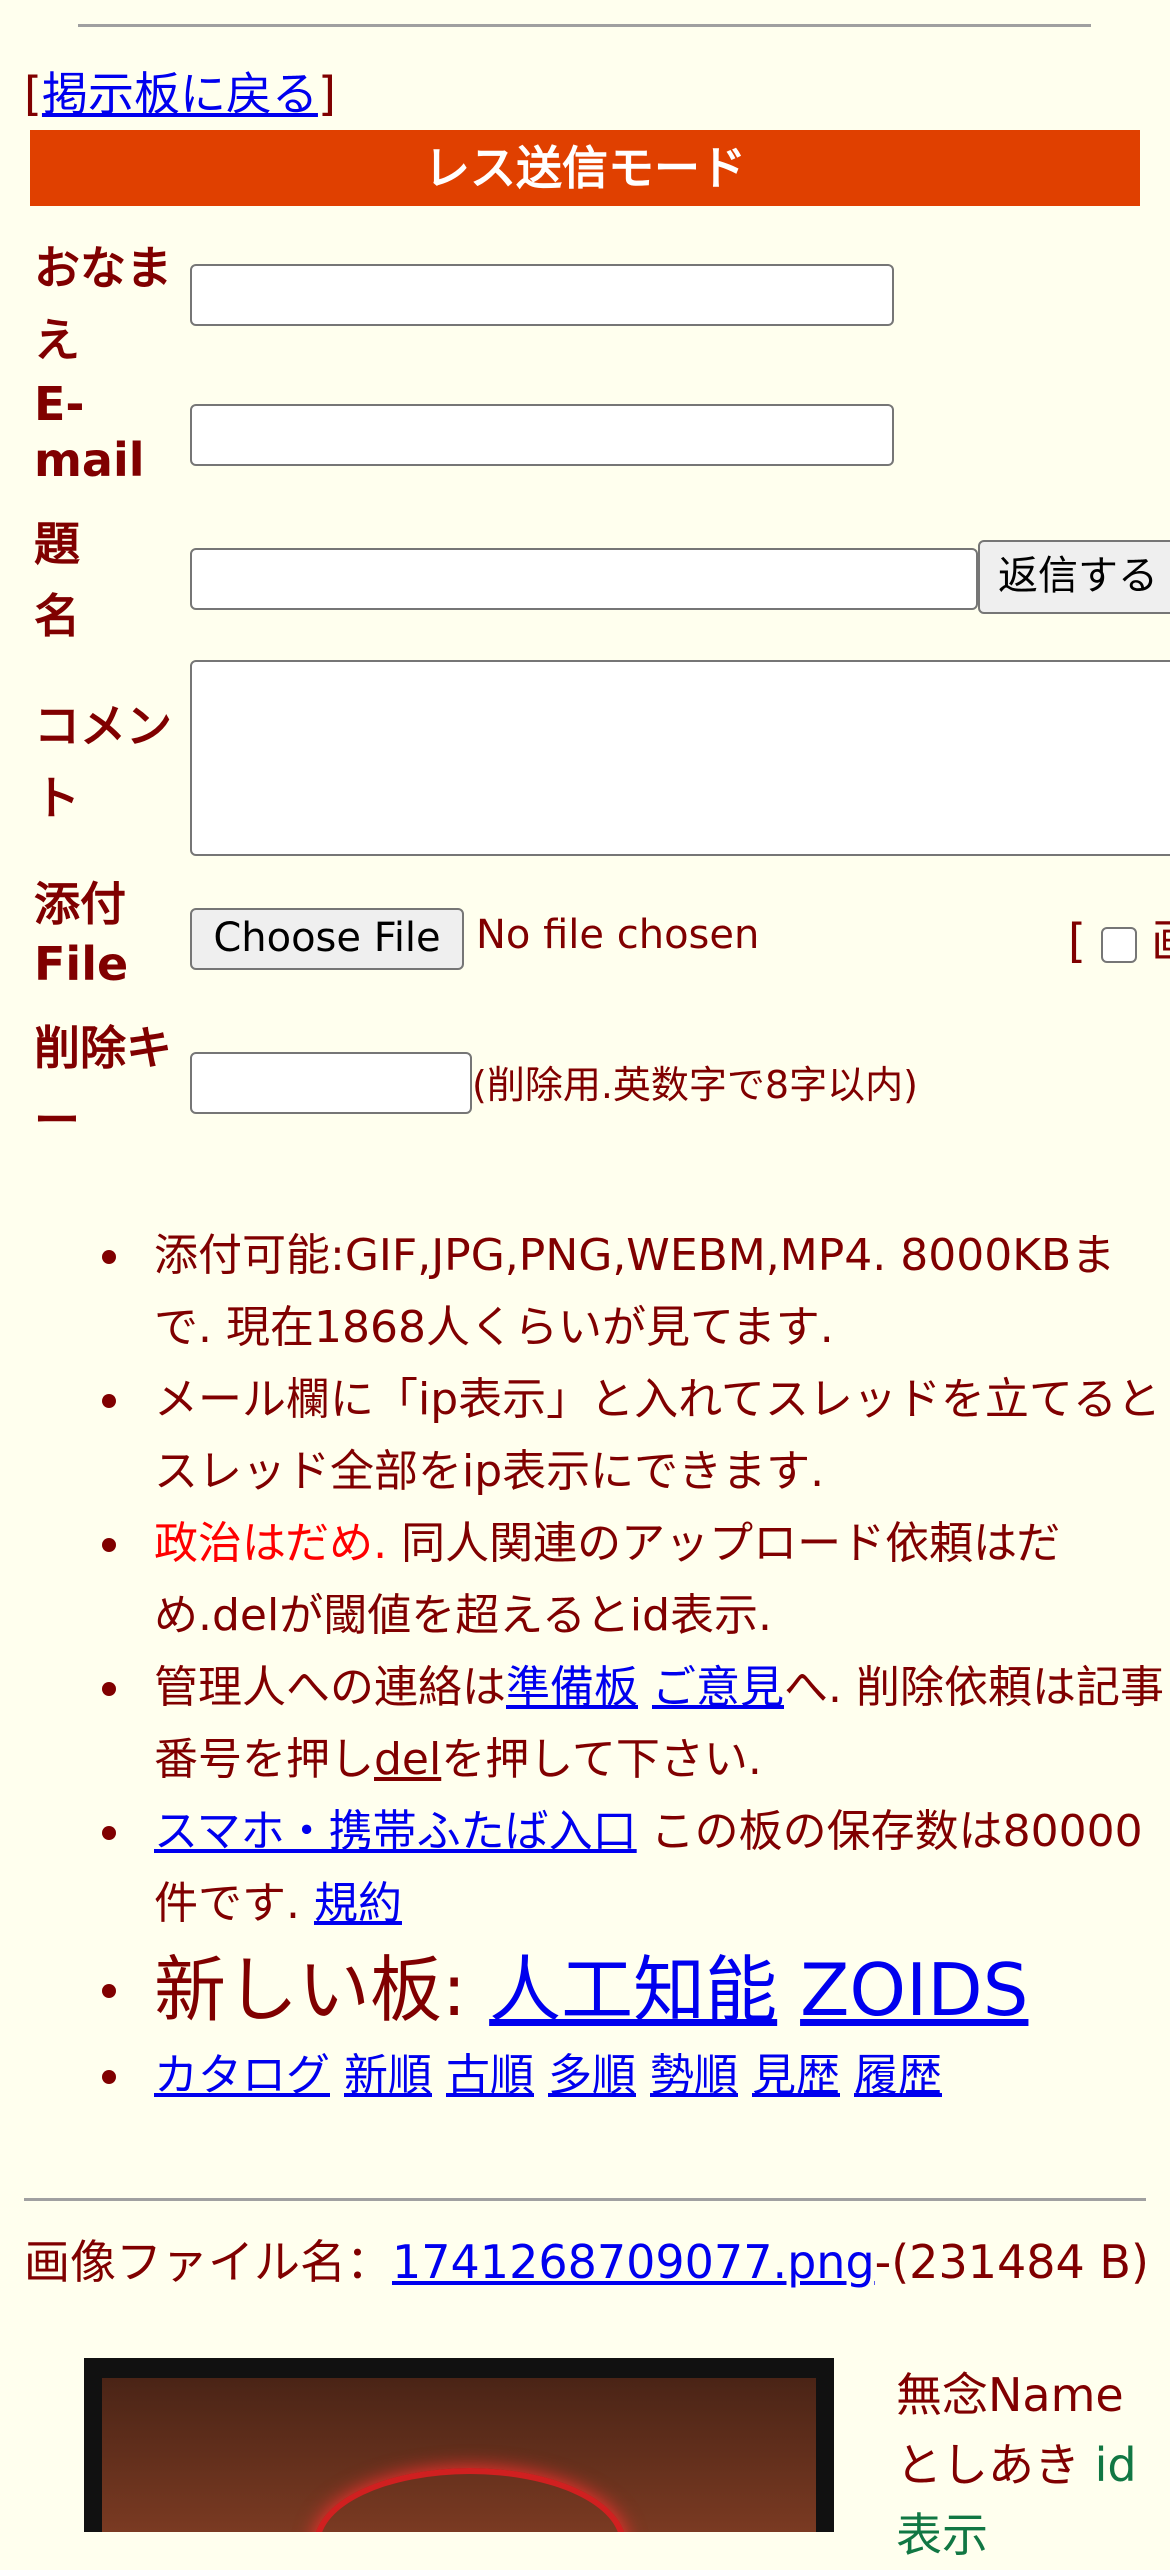 The image size is (1170, 2570). I want to click on attach-label: 添付File, so click(81, 934).